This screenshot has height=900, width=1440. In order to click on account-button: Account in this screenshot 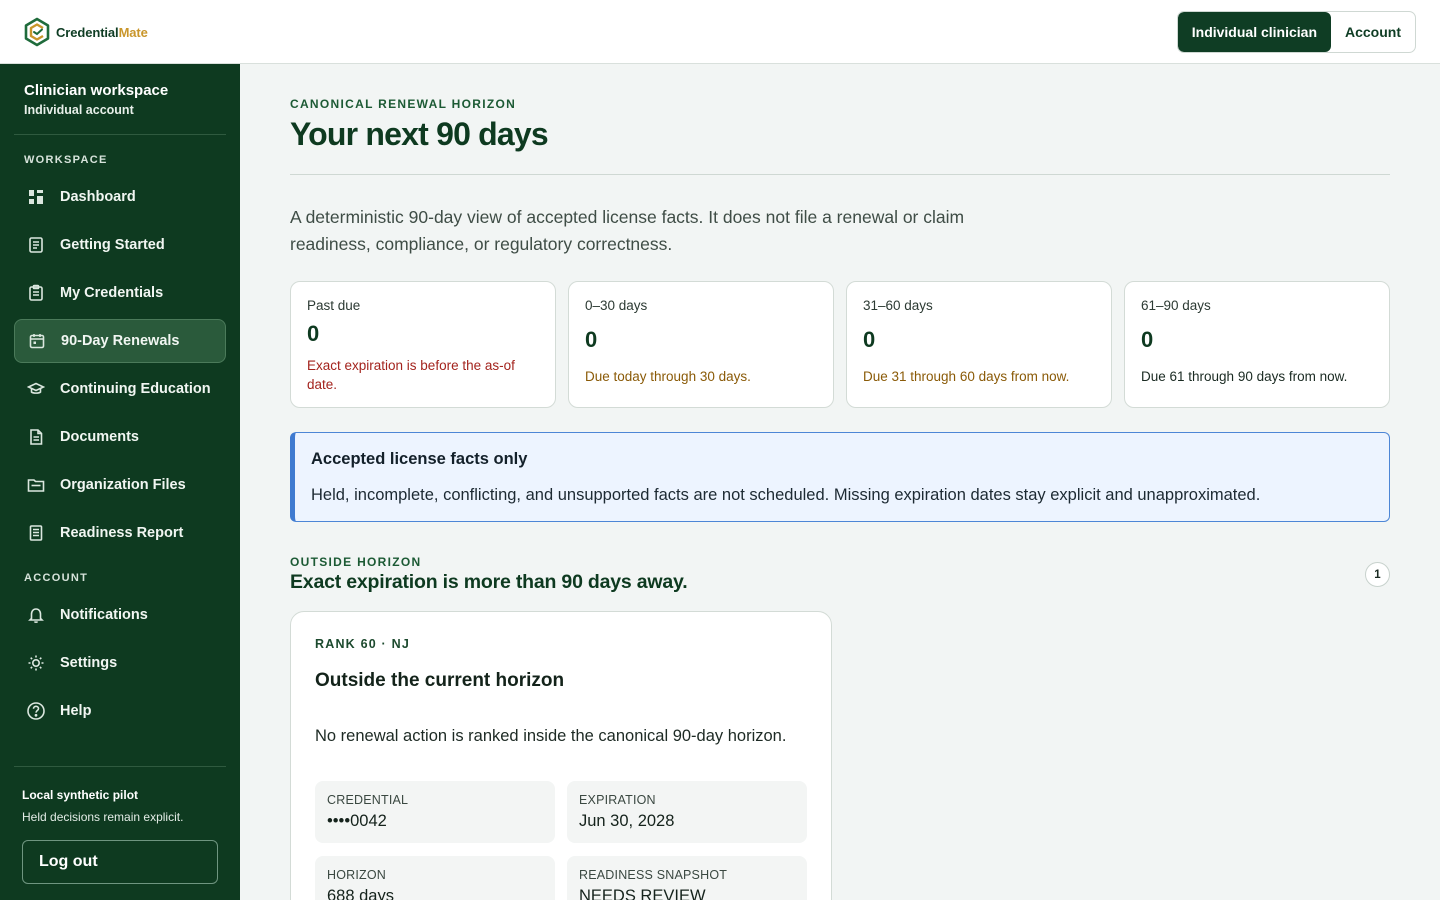, I will do `click(1373, 32)`.